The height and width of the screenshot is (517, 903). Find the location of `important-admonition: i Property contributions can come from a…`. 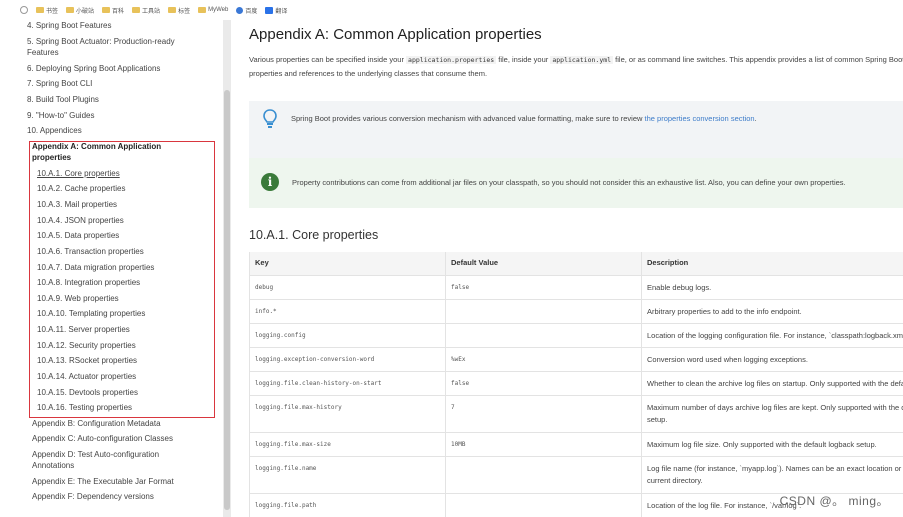

important-admonition: i Property contributions can come from a… is located at coordinates (576, 183).